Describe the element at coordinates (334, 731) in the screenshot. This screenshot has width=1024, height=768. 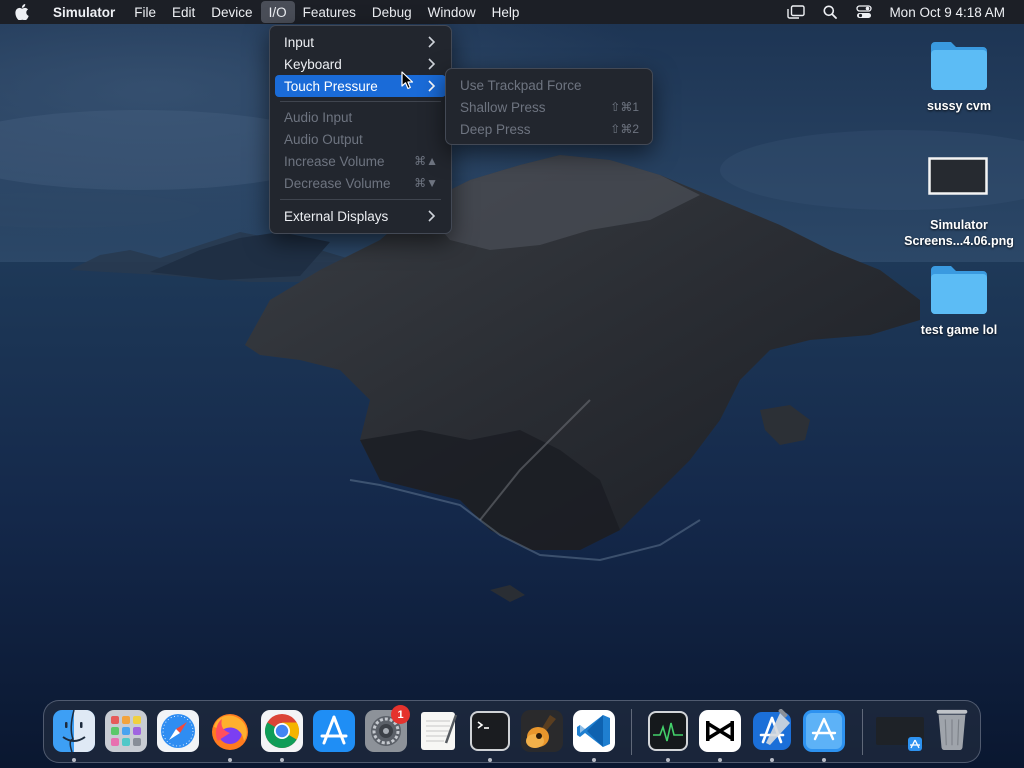
I see `app-store-icon` at that location.